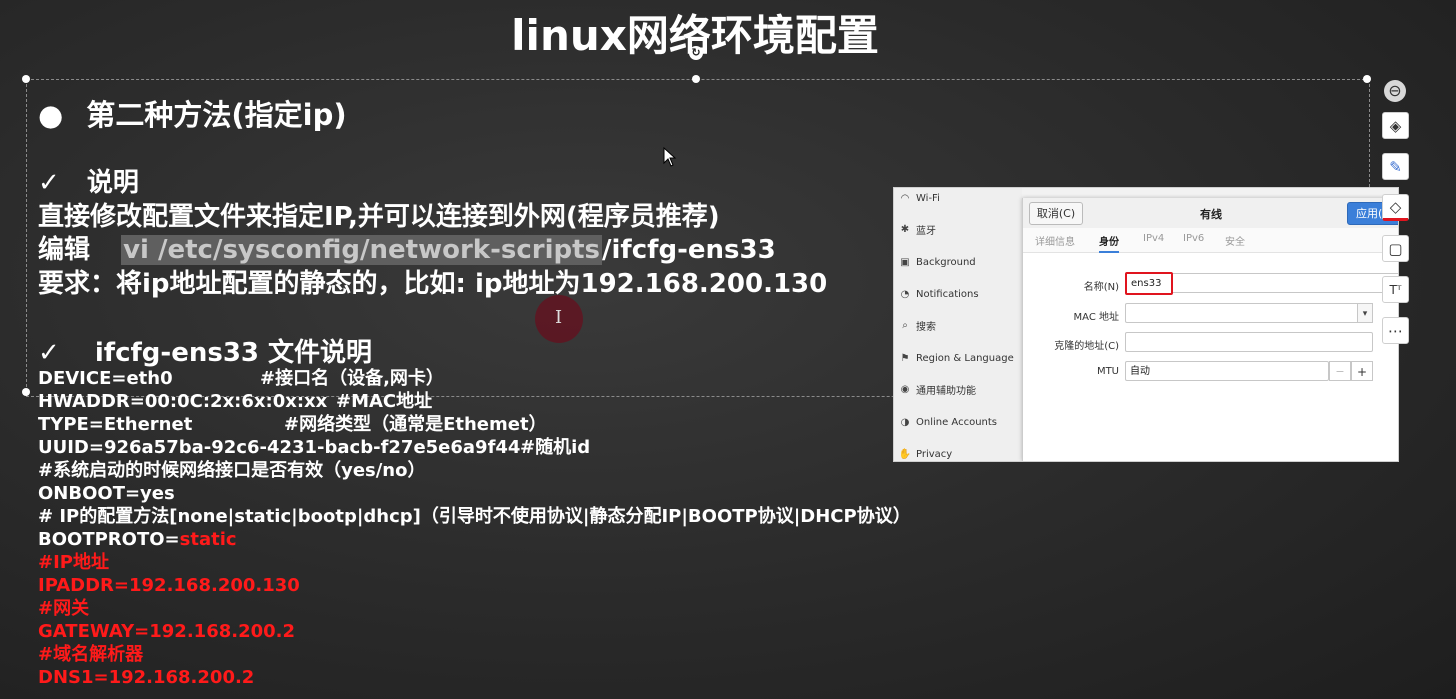  I want to click on bullet-heading-text: 第二种方法(指定ip), so click(216, 115).